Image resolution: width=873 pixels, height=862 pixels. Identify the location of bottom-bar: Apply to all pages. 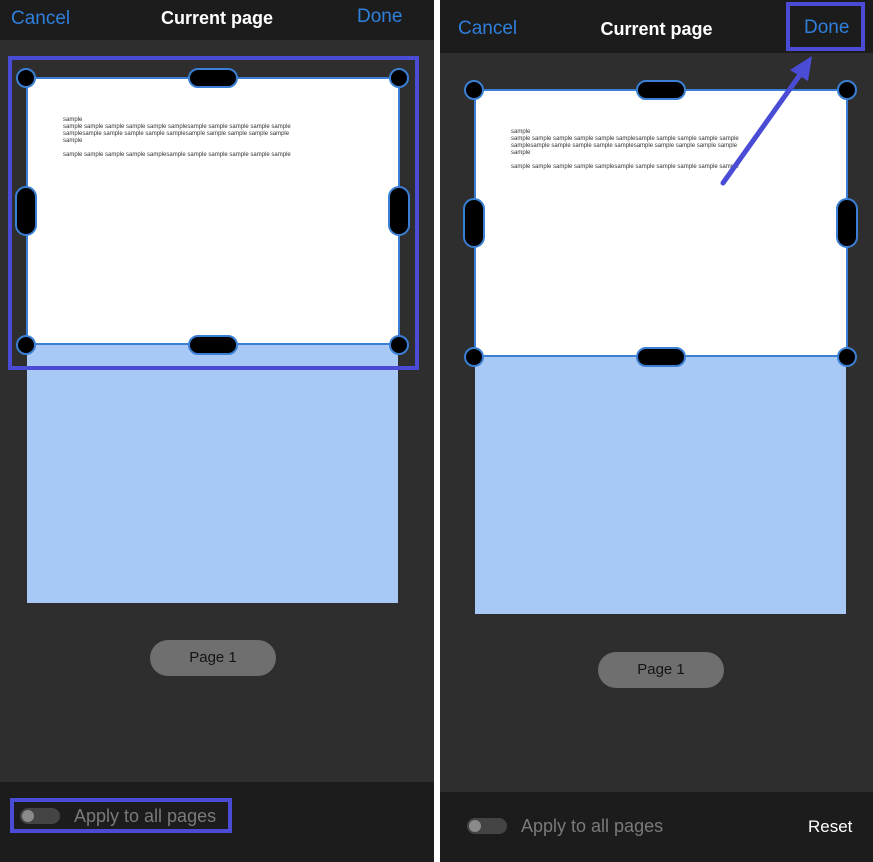
(217, 822).